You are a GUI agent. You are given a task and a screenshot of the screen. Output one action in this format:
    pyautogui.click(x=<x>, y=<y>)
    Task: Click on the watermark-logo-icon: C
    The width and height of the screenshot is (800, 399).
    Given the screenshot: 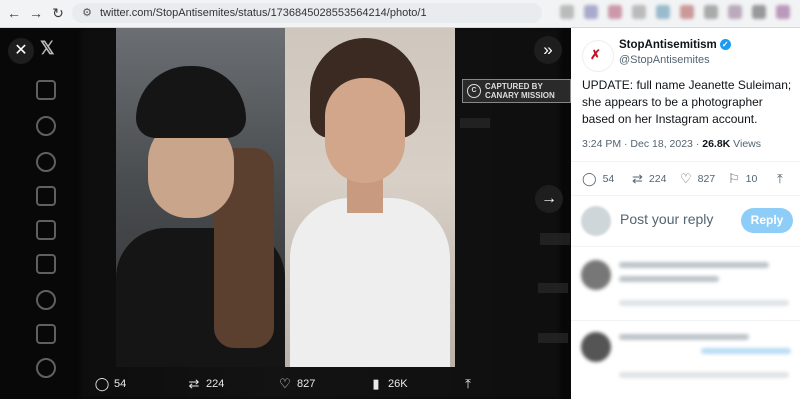 What is the action you would take?
    pyautogui.click(x=474, y=91)
    